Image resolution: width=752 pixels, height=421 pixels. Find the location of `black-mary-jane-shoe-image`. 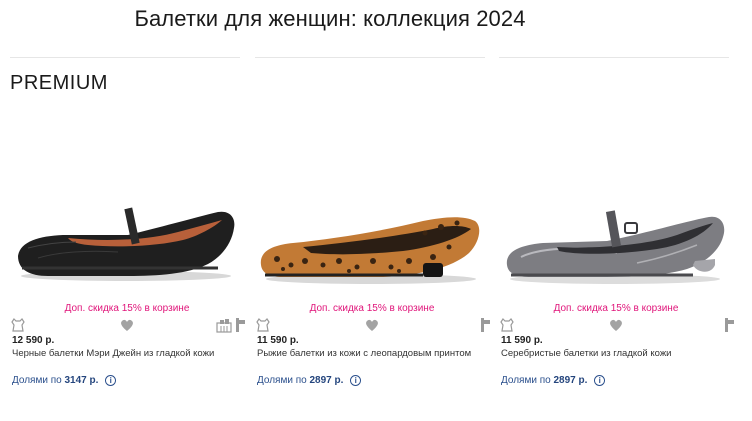

black-mary-jane-shoe-image is located at coordinates (126, 244).